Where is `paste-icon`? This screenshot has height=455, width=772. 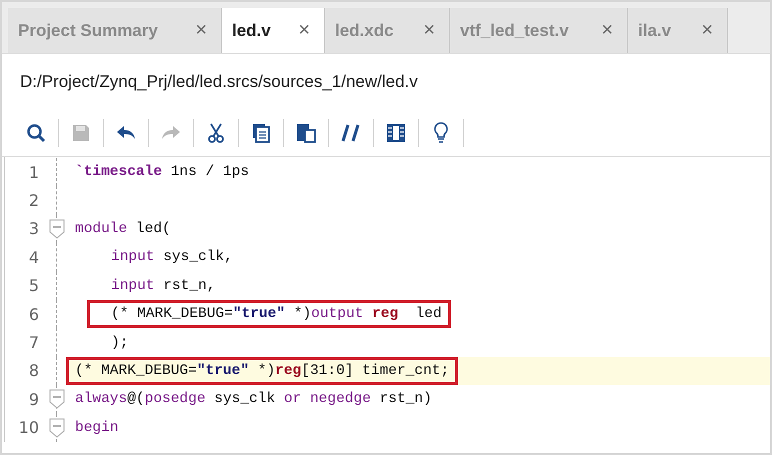
paste-icon is located at coordinates (306, 133).